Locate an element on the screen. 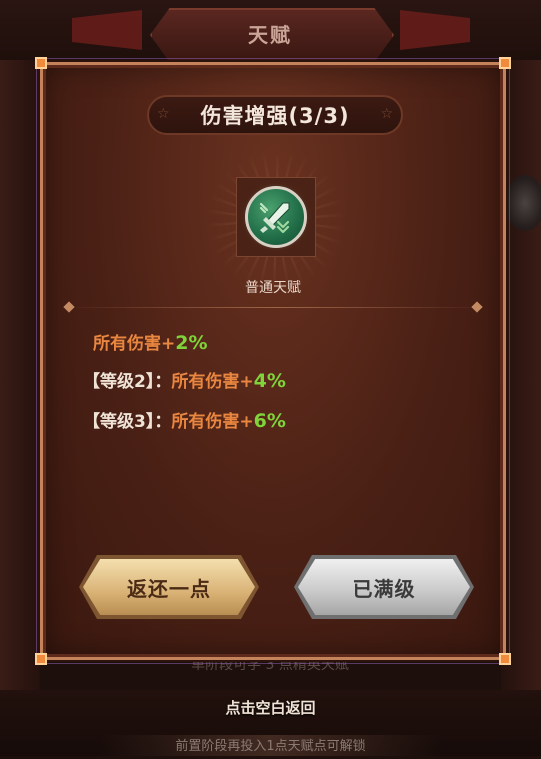 This screenshot has width=541, height=759. talent-title-plate: ☆ ☆ 伤害增强(3/3) is located at coordinates (275, 115).